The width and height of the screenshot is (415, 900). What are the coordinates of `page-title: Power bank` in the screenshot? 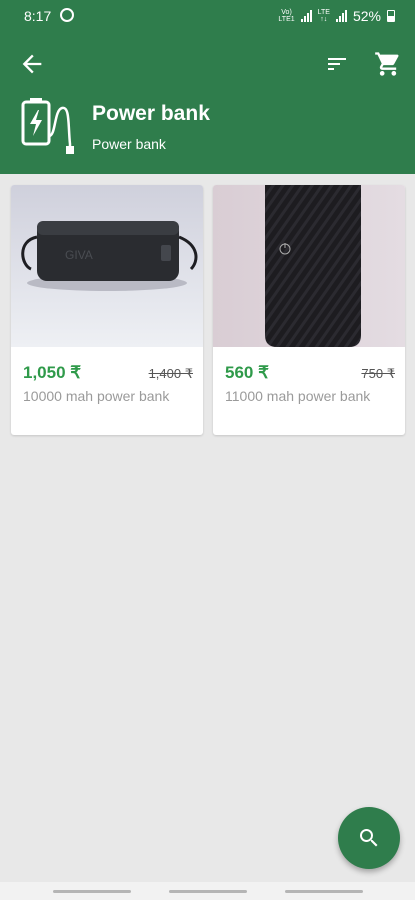 It's located at (151, 113).